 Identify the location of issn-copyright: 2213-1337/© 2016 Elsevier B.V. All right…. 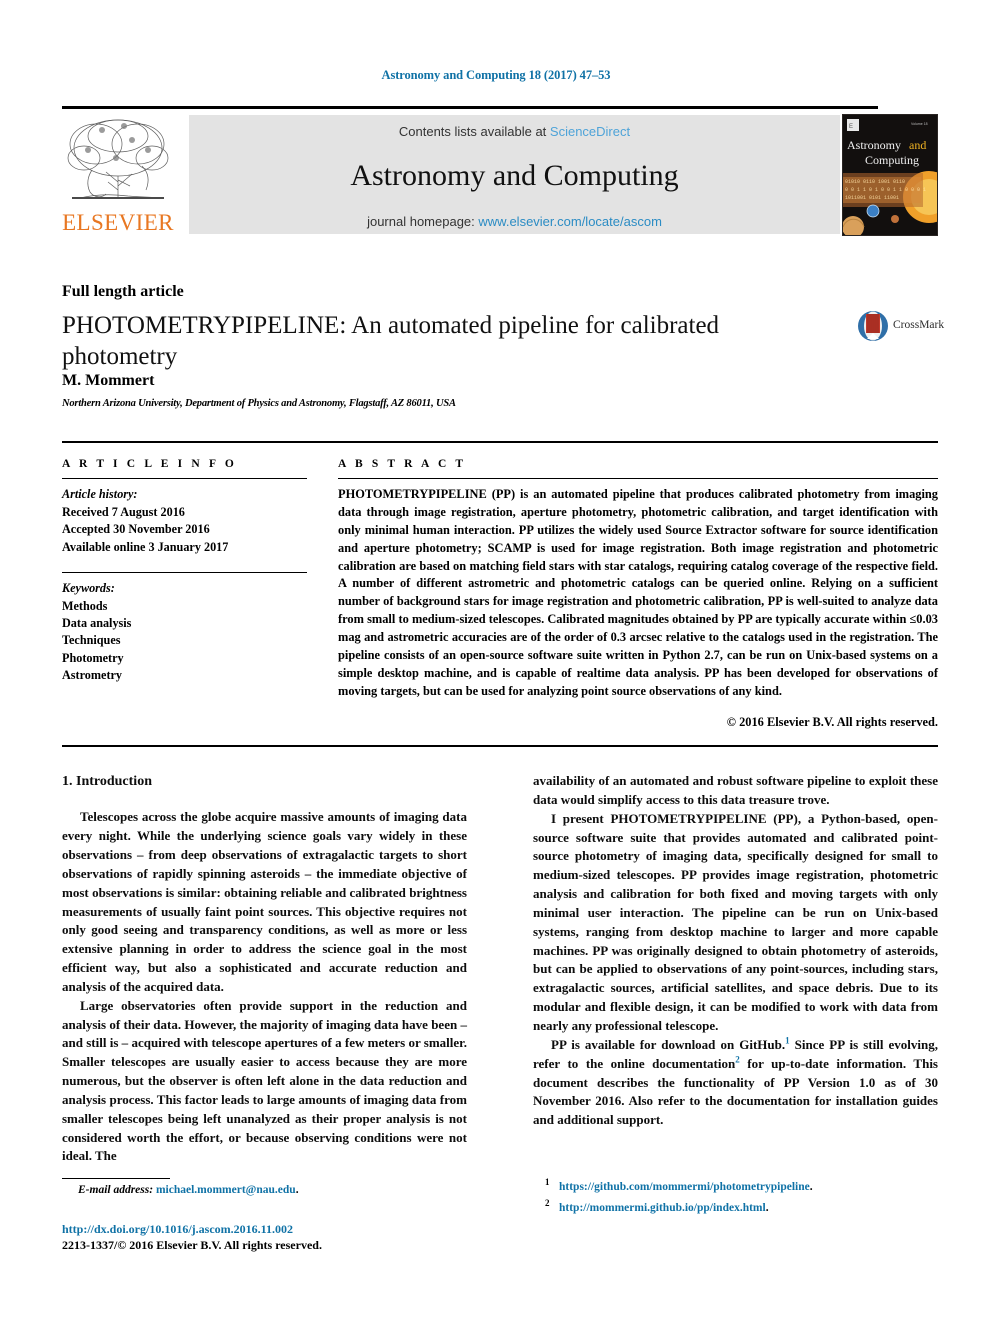
(192, 1244).